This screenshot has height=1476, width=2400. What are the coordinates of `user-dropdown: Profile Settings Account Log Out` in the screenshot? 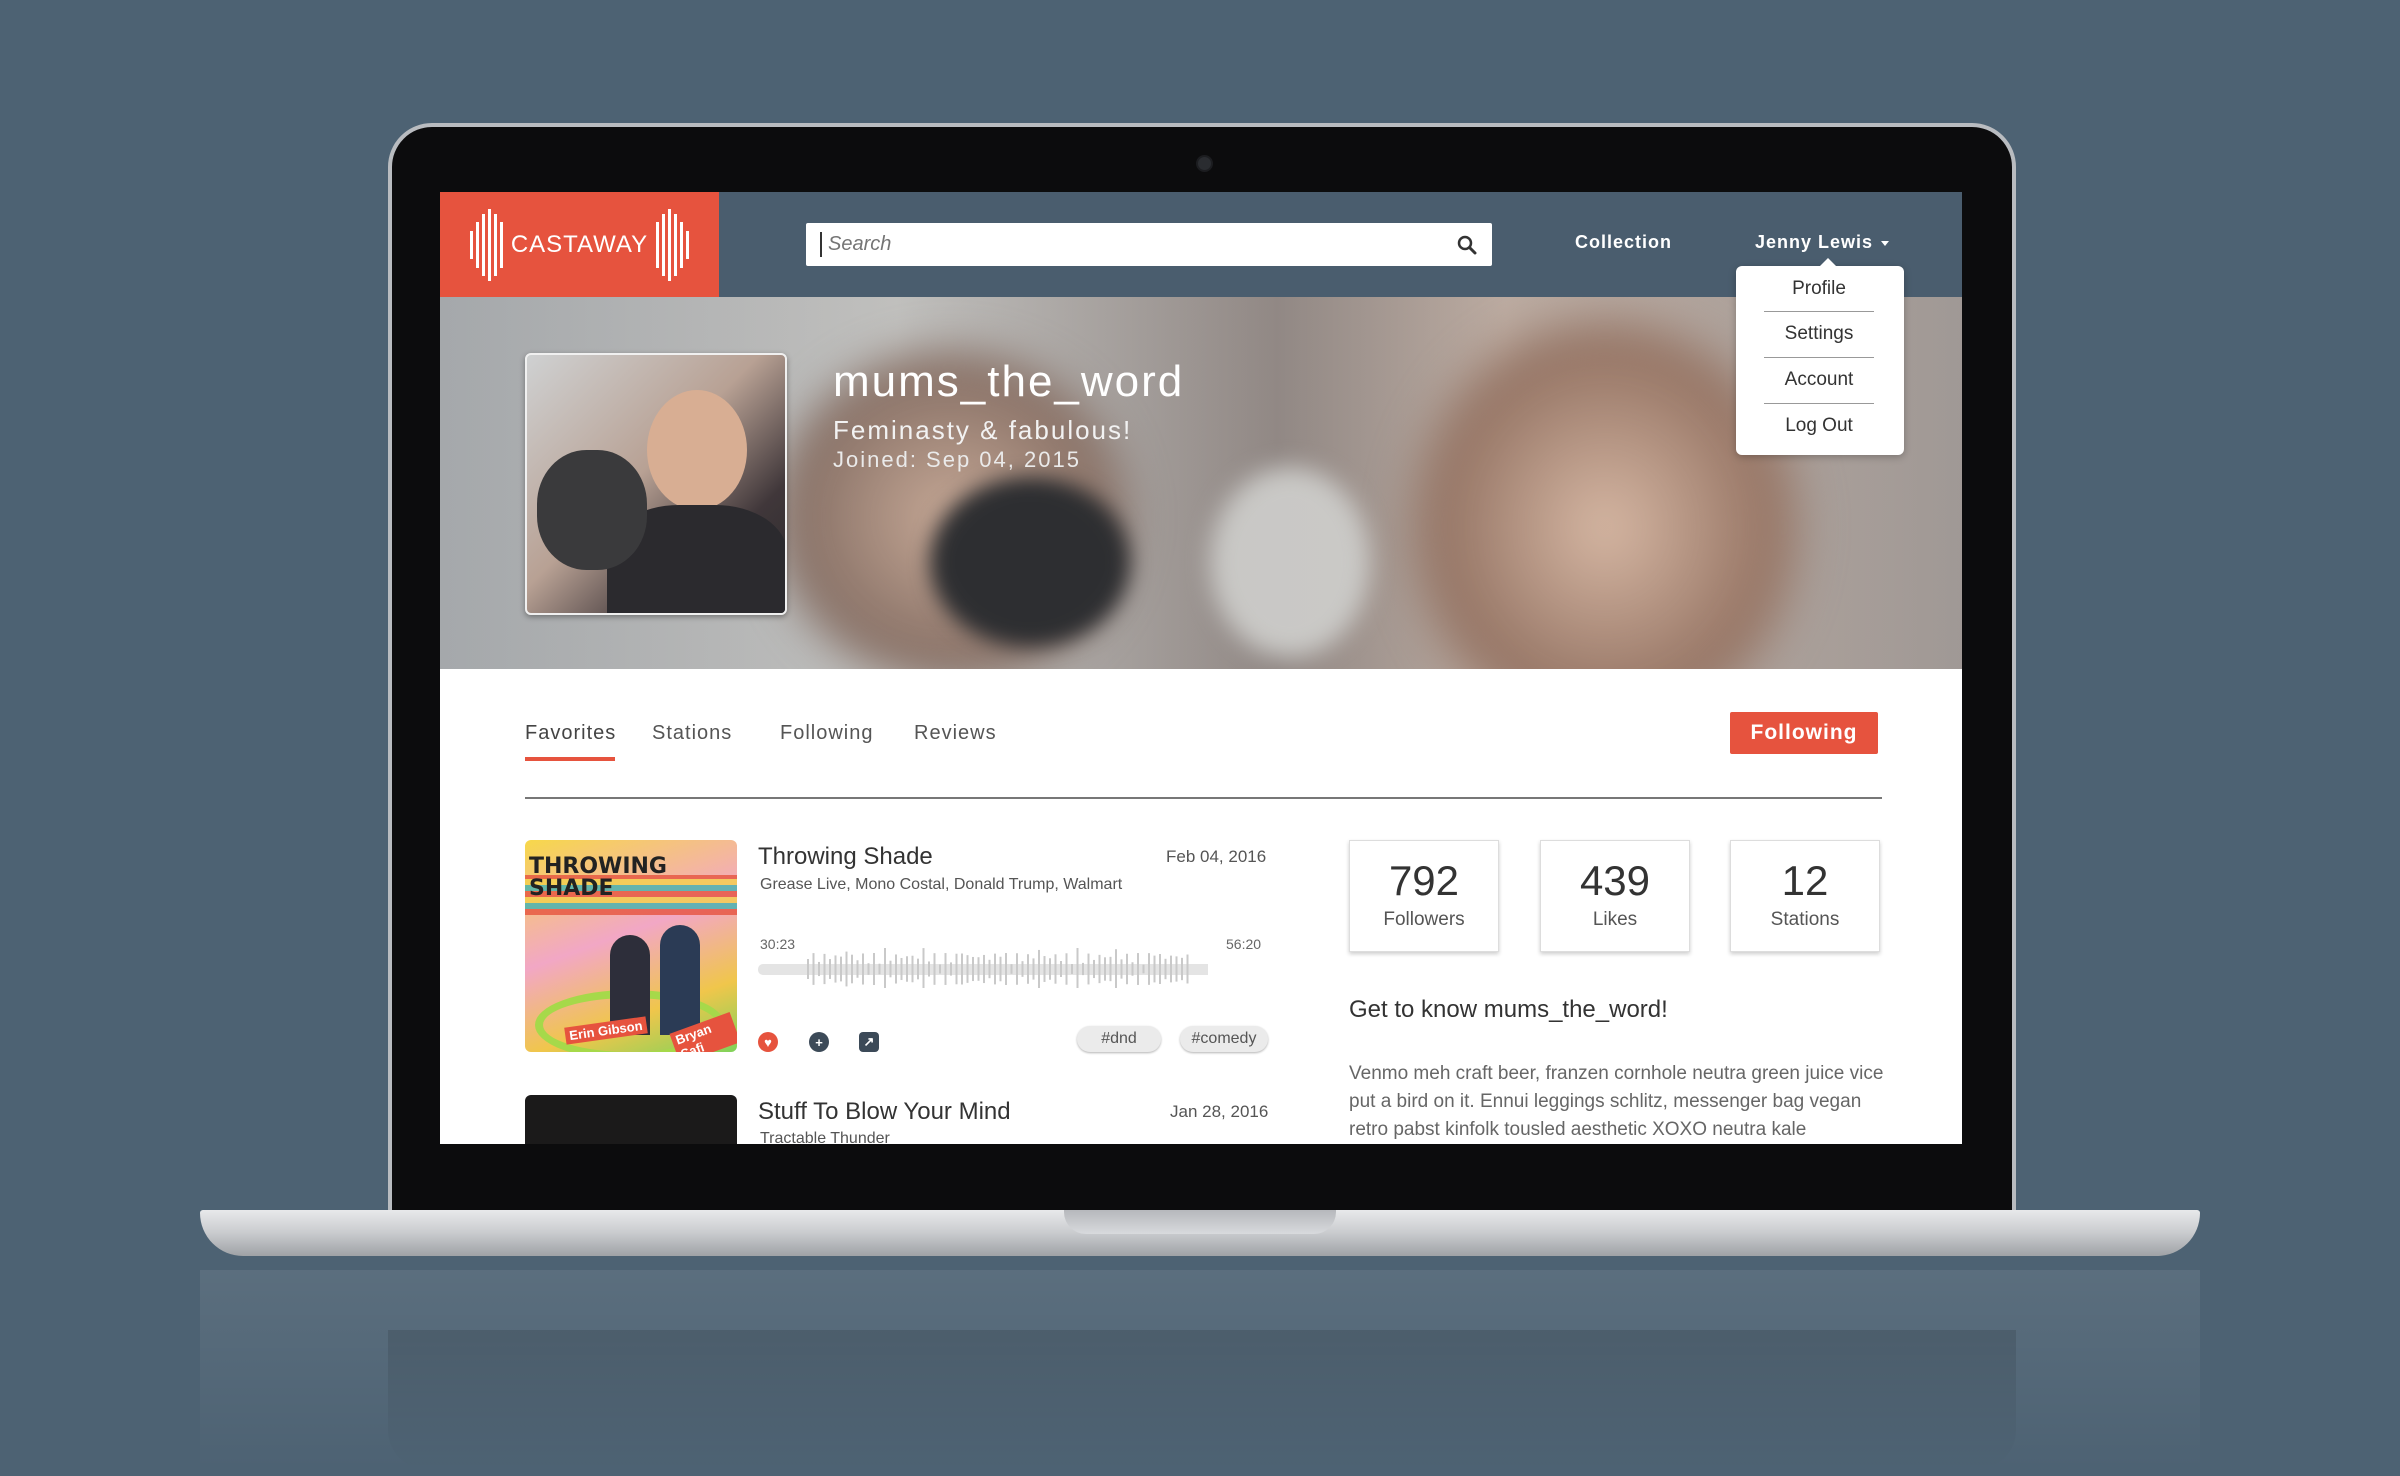 It's located at (1820, 356).